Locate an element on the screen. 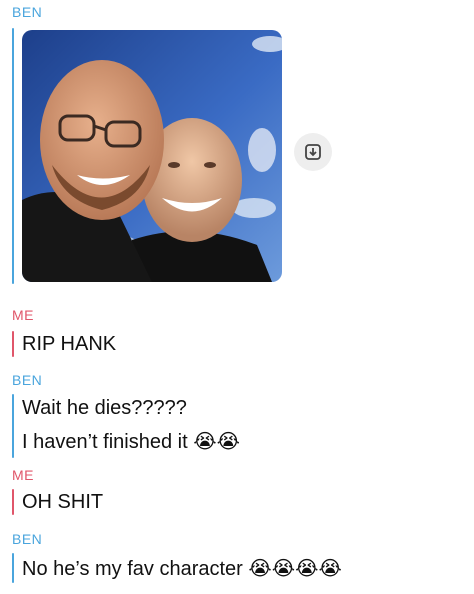 Image resolution: width=474 pixels, height=594 pixels. message-text: No he’s my fav character is located at coordinates (132, 569).